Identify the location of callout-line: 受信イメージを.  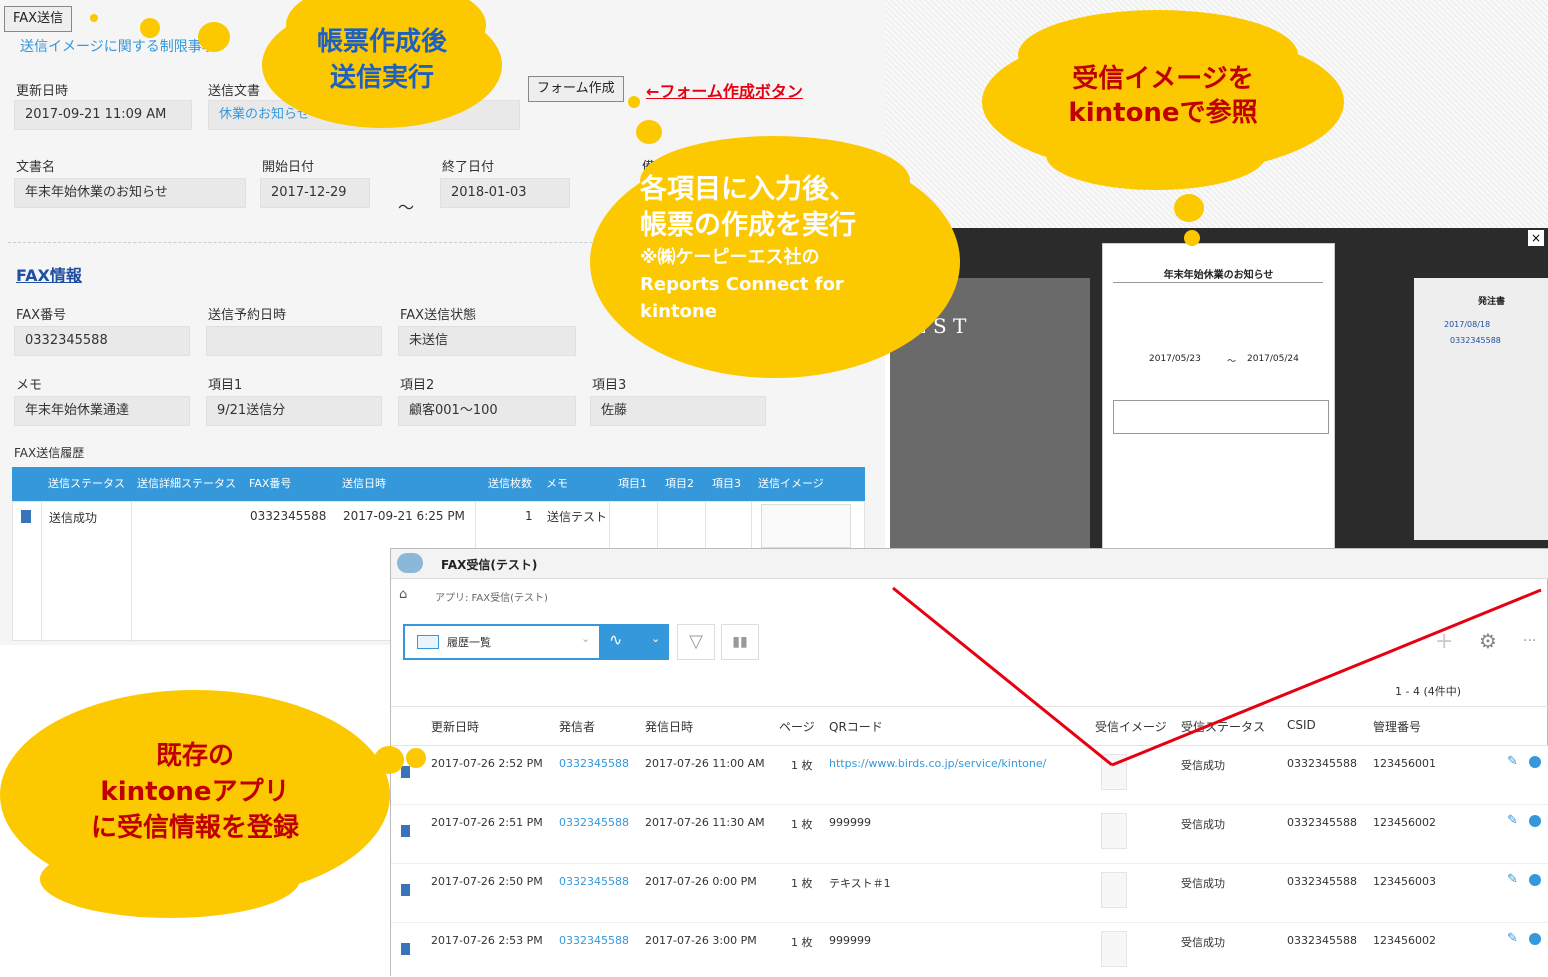
(1163, 79).